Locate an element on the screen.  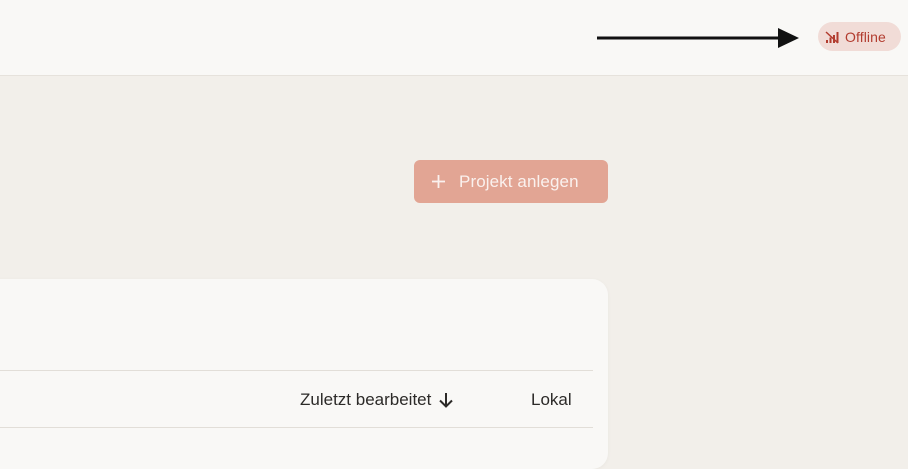
column-header-local: Lokal is located at coordinates (551, 400).